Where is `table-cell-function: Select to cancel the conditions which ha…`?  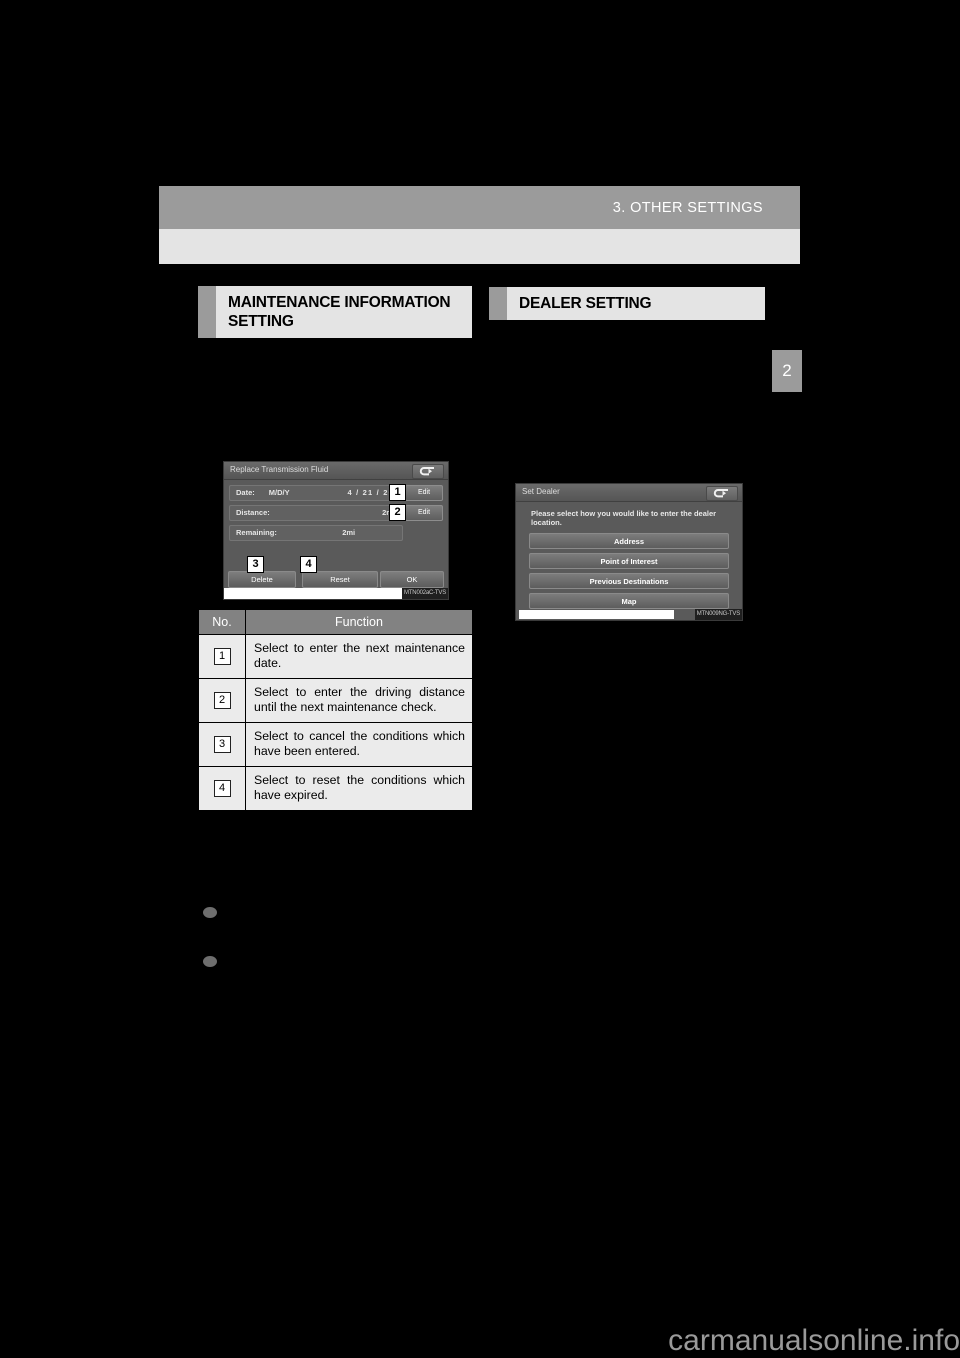 table-cell-function: Select to cancel the conditions which ha… is located at coordinates (359, 744).